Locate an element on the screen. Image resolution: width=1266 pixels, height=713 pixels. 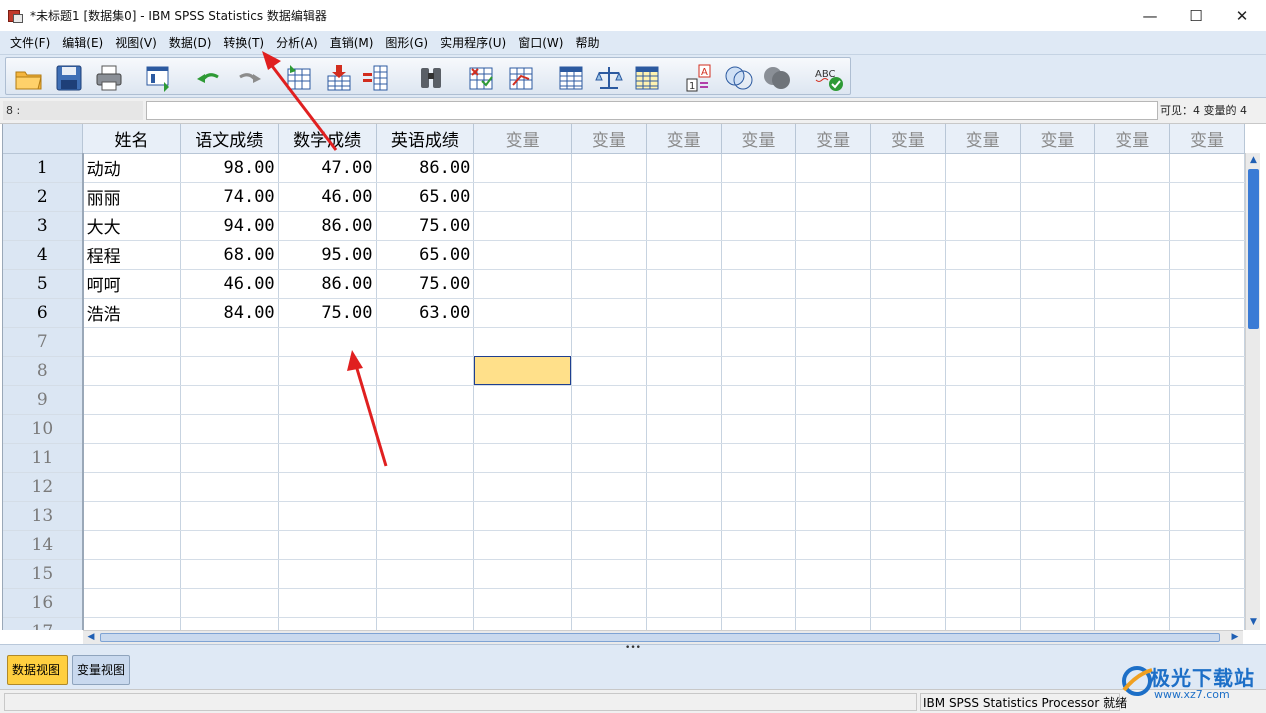
row-header: 14 is located at coordinates (43, 545).